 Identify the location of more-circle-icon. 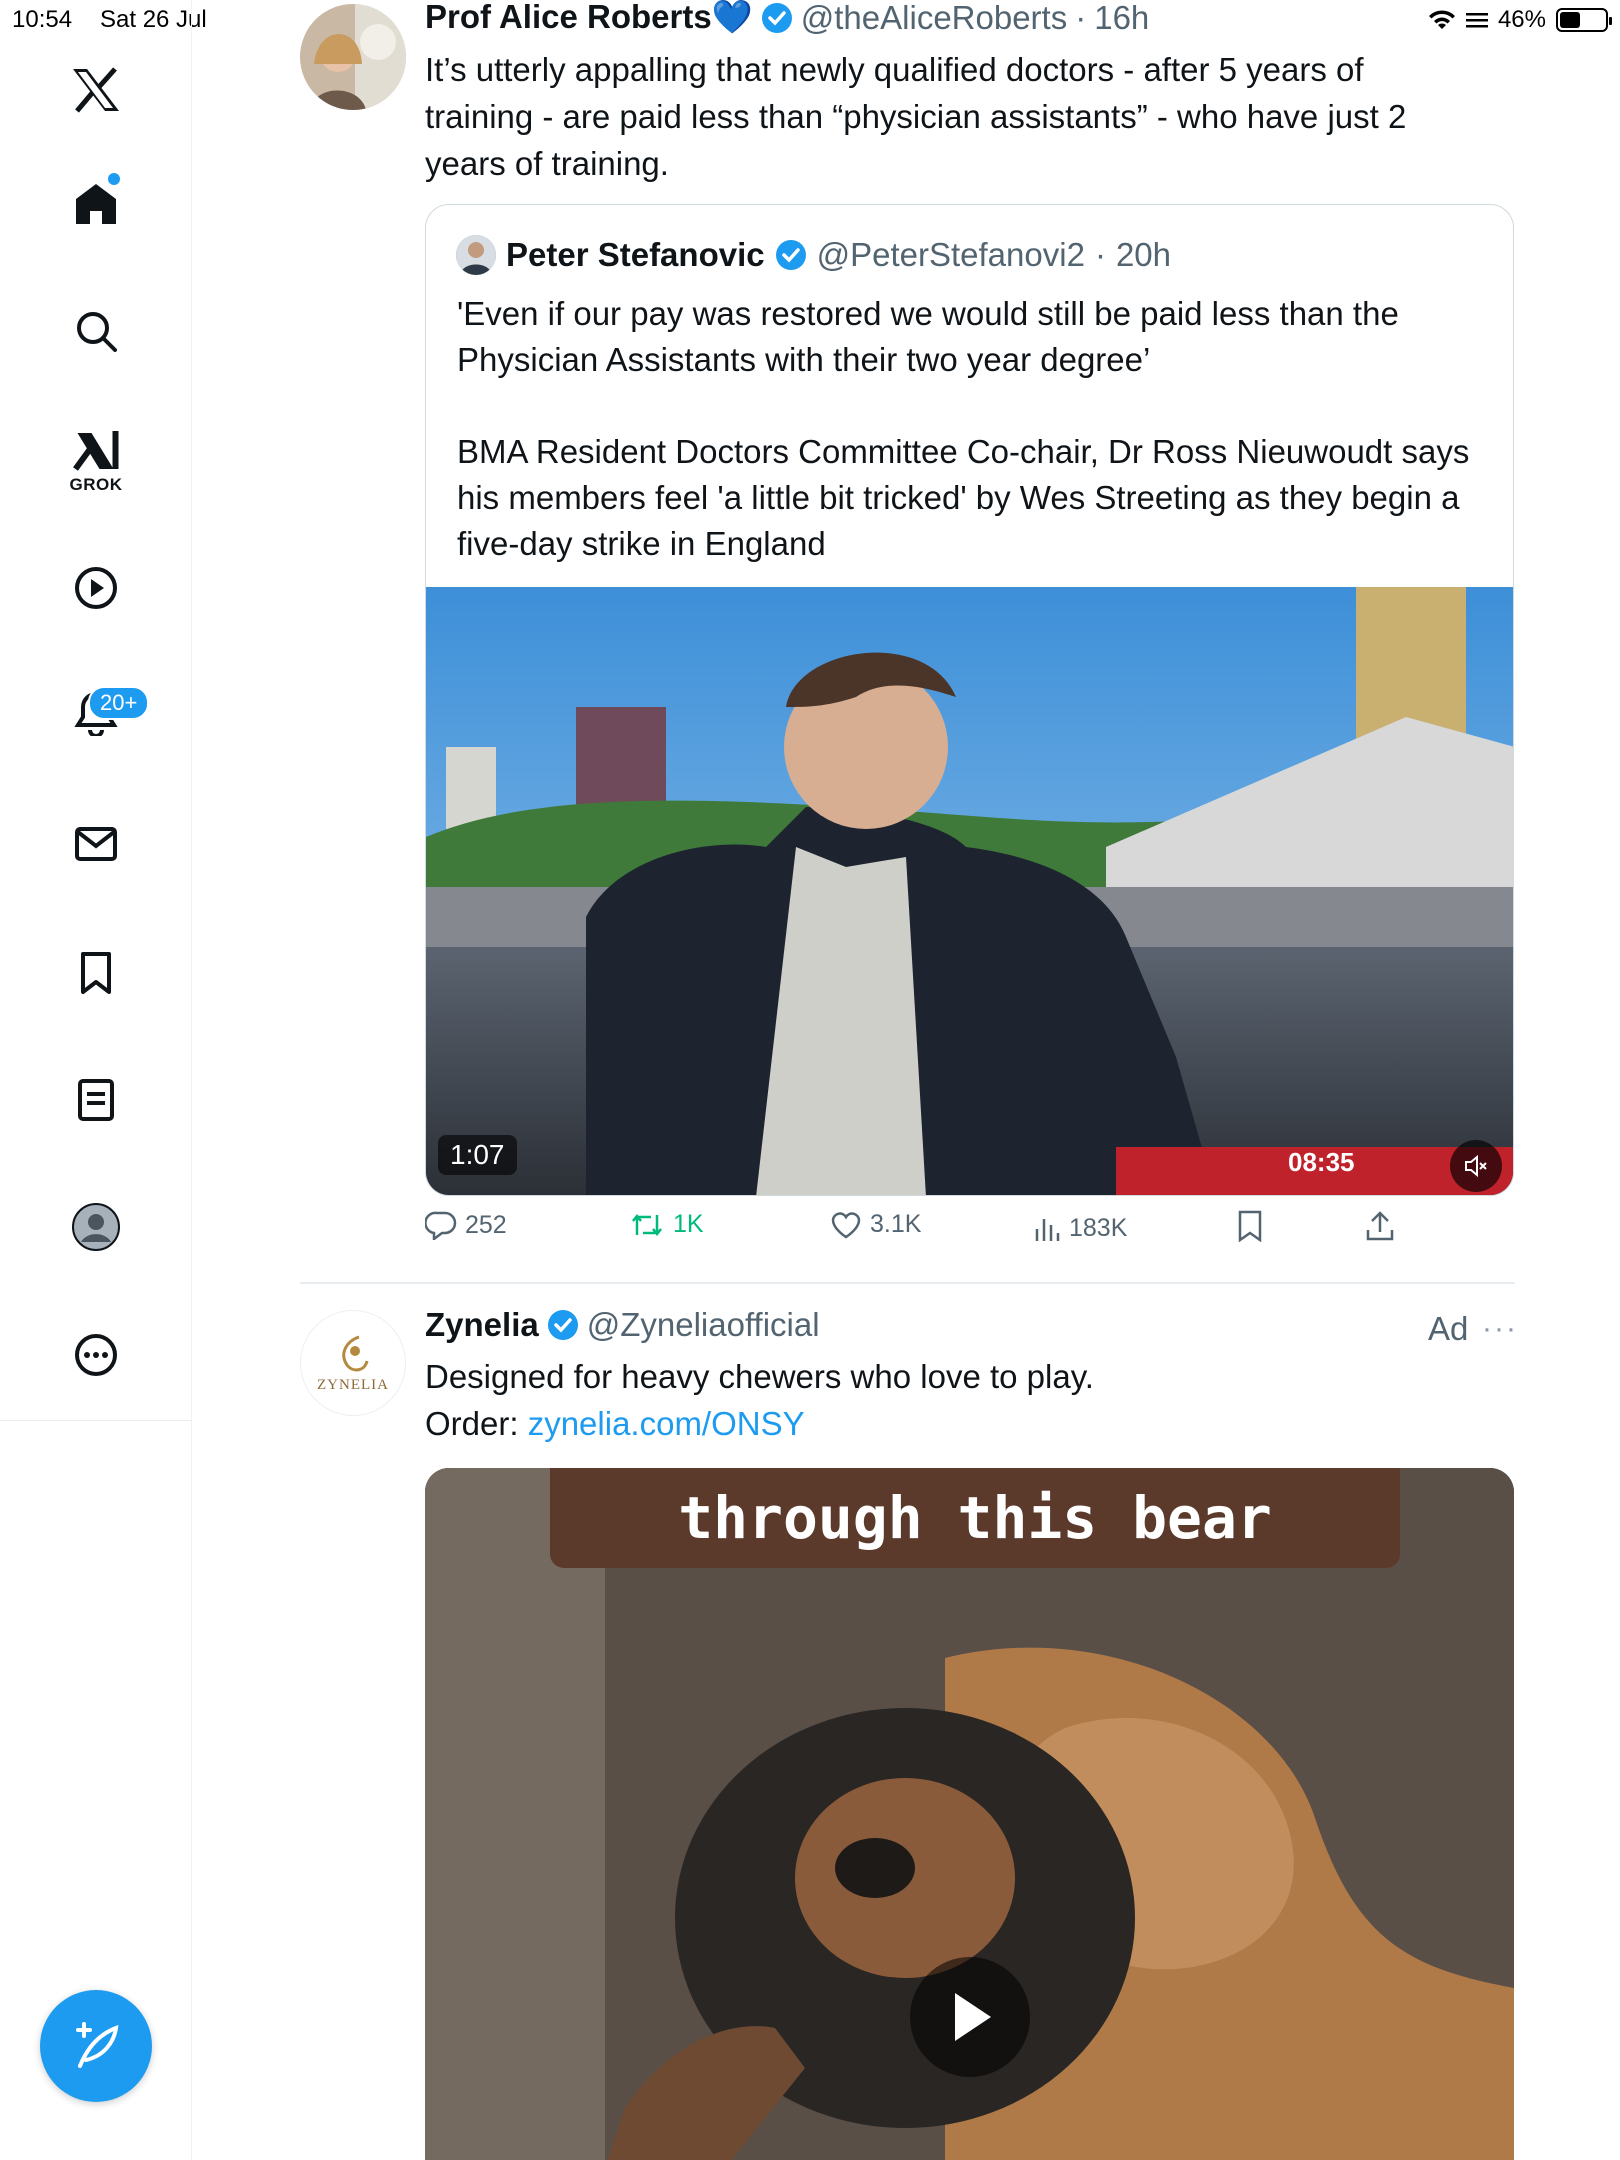
(96, 1355).